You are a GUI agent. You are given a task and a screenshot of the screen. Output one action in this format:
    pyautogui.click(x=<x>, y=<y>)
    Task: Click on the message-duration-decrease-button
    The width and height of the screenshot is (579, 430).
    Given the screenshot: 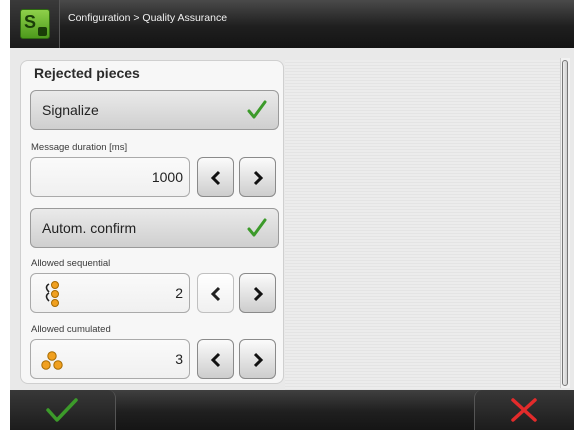 What is the action you would take?
    pyautogui.click(x=215, y=177)
    